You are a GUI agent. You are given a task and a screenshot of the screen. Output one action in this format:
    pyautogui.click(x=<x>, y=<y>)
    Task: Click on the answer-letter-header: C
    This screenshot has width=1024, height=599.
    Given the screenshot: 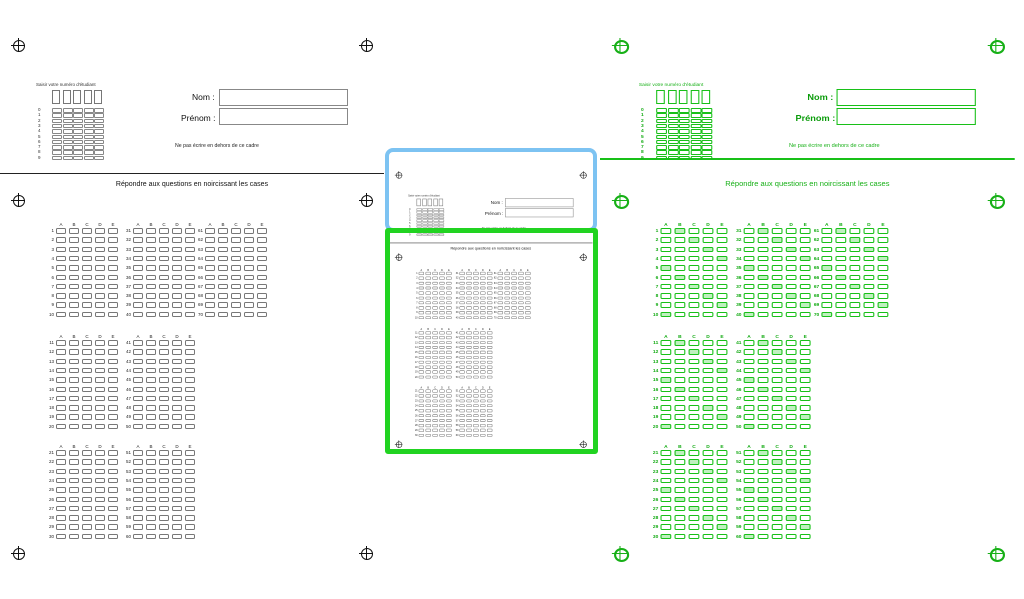 What is the action you would take?
    pyautogui.click(x=164, y=446)
    